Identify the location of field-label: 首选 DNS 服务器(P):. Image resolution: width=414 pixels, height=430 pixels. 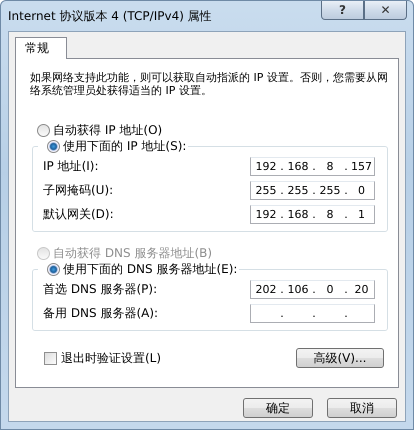
(100, 289).